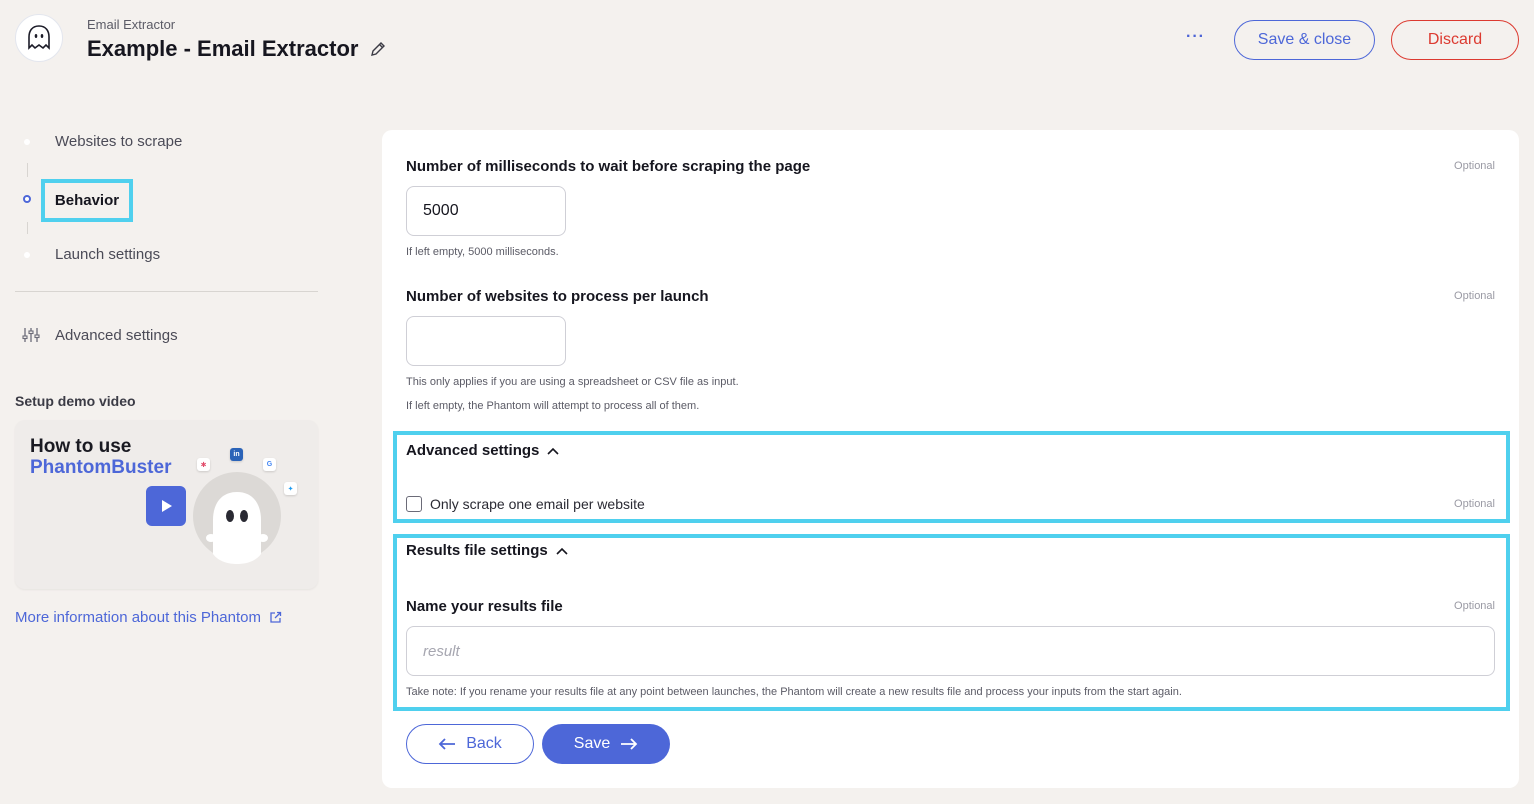 The height and width of the screenshot is (804, 1534). I want to click on google-logo-icon: G, so click(269, 464).